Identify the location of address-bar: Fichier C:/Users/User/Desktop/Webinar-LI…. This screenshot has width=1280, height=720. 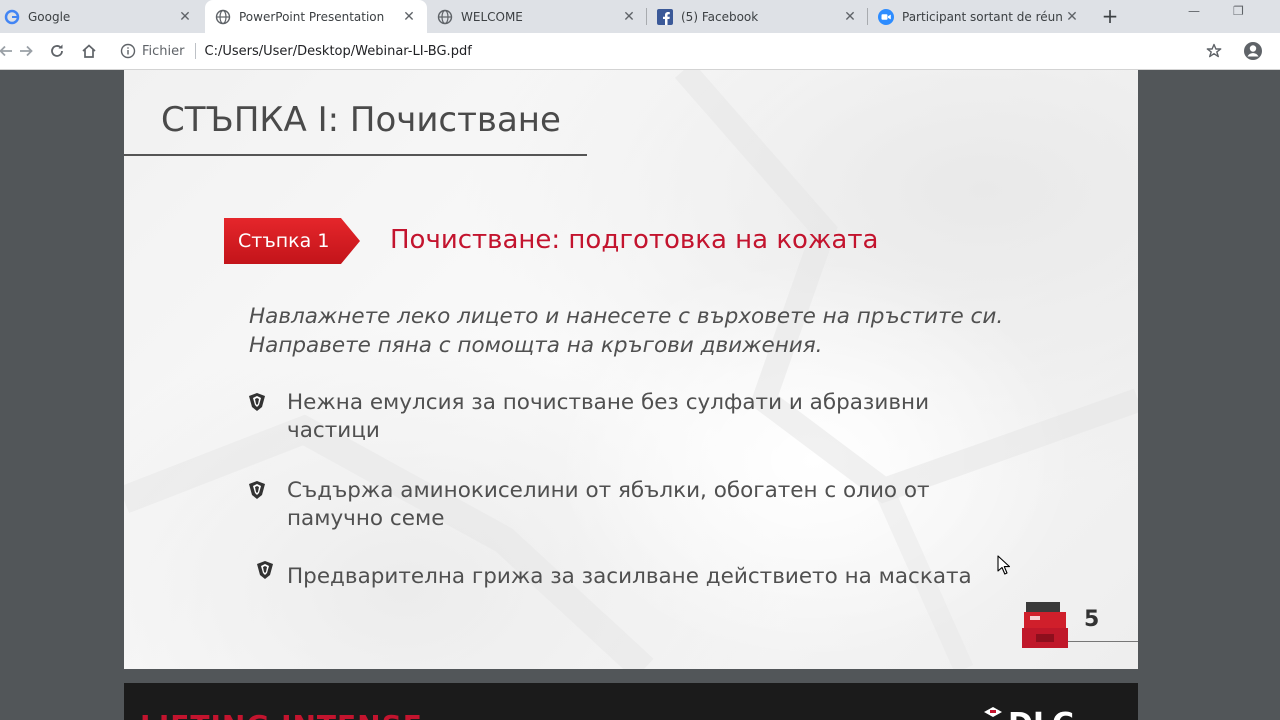
(652, 51).